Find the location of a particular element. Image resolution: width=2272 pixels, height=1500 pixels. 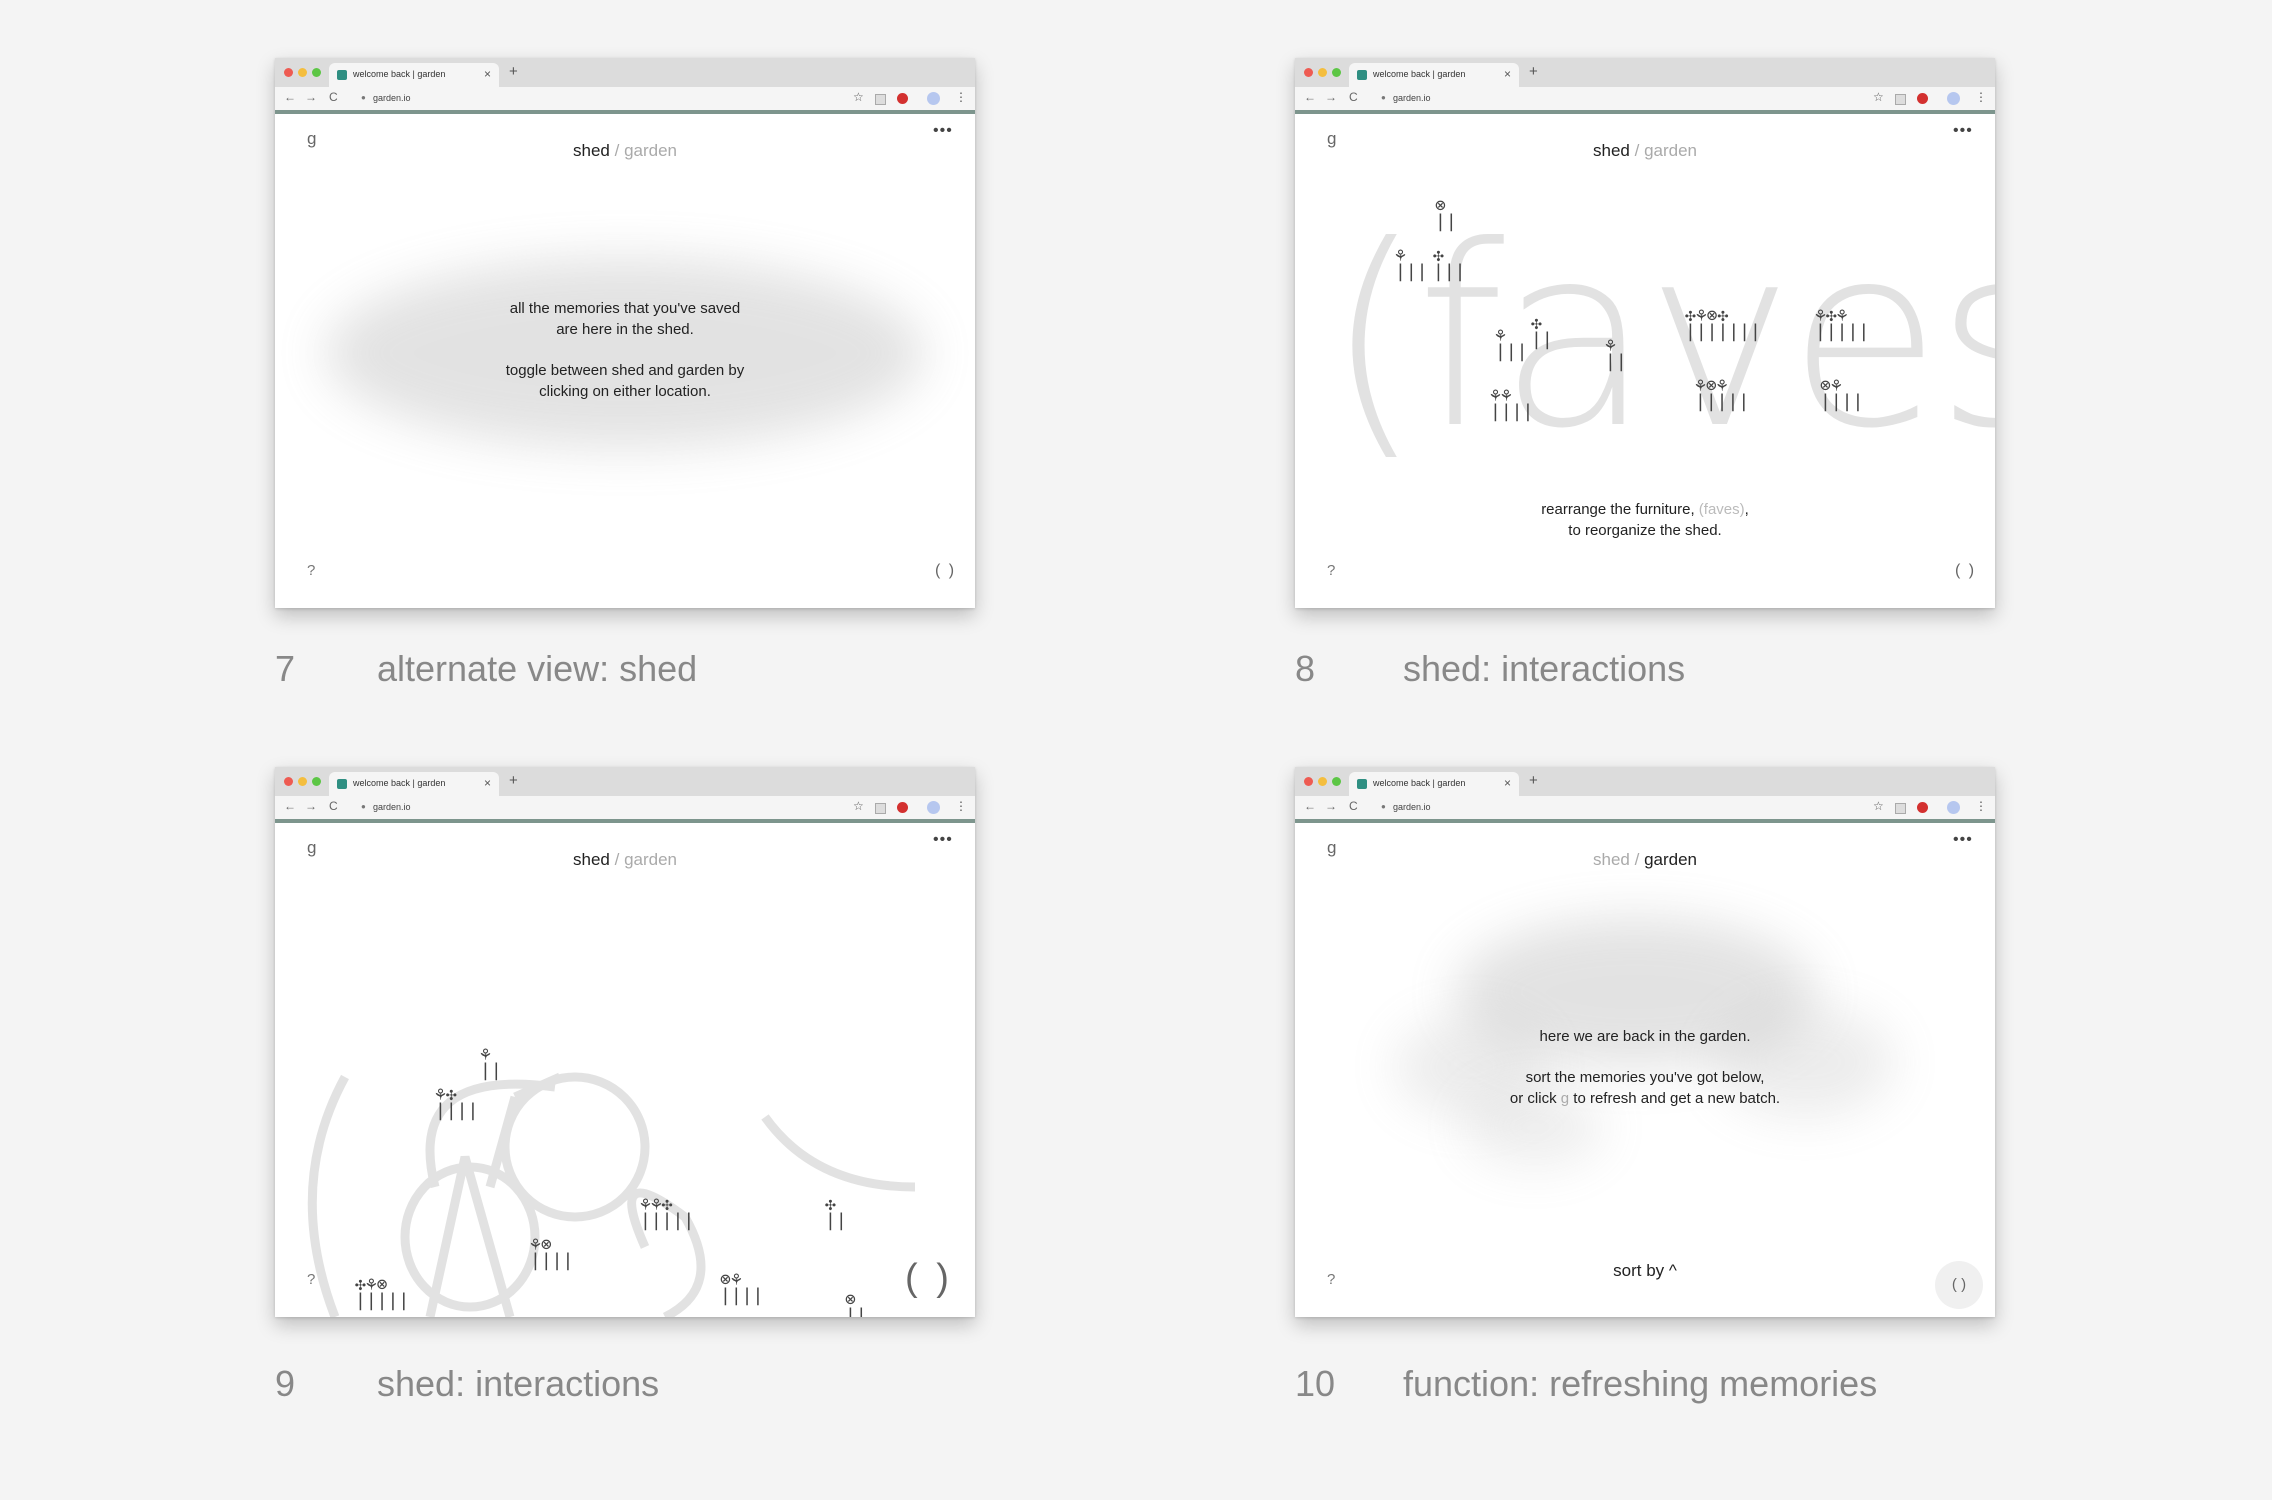

plant-icon: ✣ ||| is located at coordinates (1449, 264).